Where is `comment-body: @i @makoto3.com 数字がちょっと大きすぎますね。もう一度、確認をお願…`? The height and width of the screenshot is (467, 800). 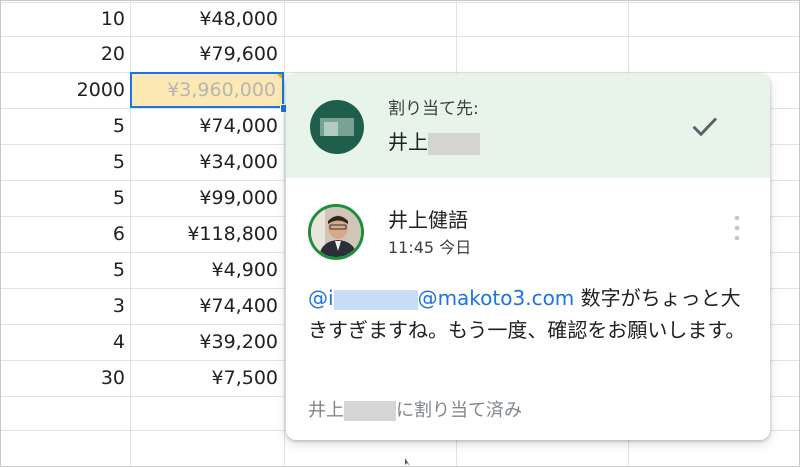
comment-body: @i @makoto3.com 数字がちょっと大きすぎますね。もう一度、確認をお願… is located at coordinates (533, 314).